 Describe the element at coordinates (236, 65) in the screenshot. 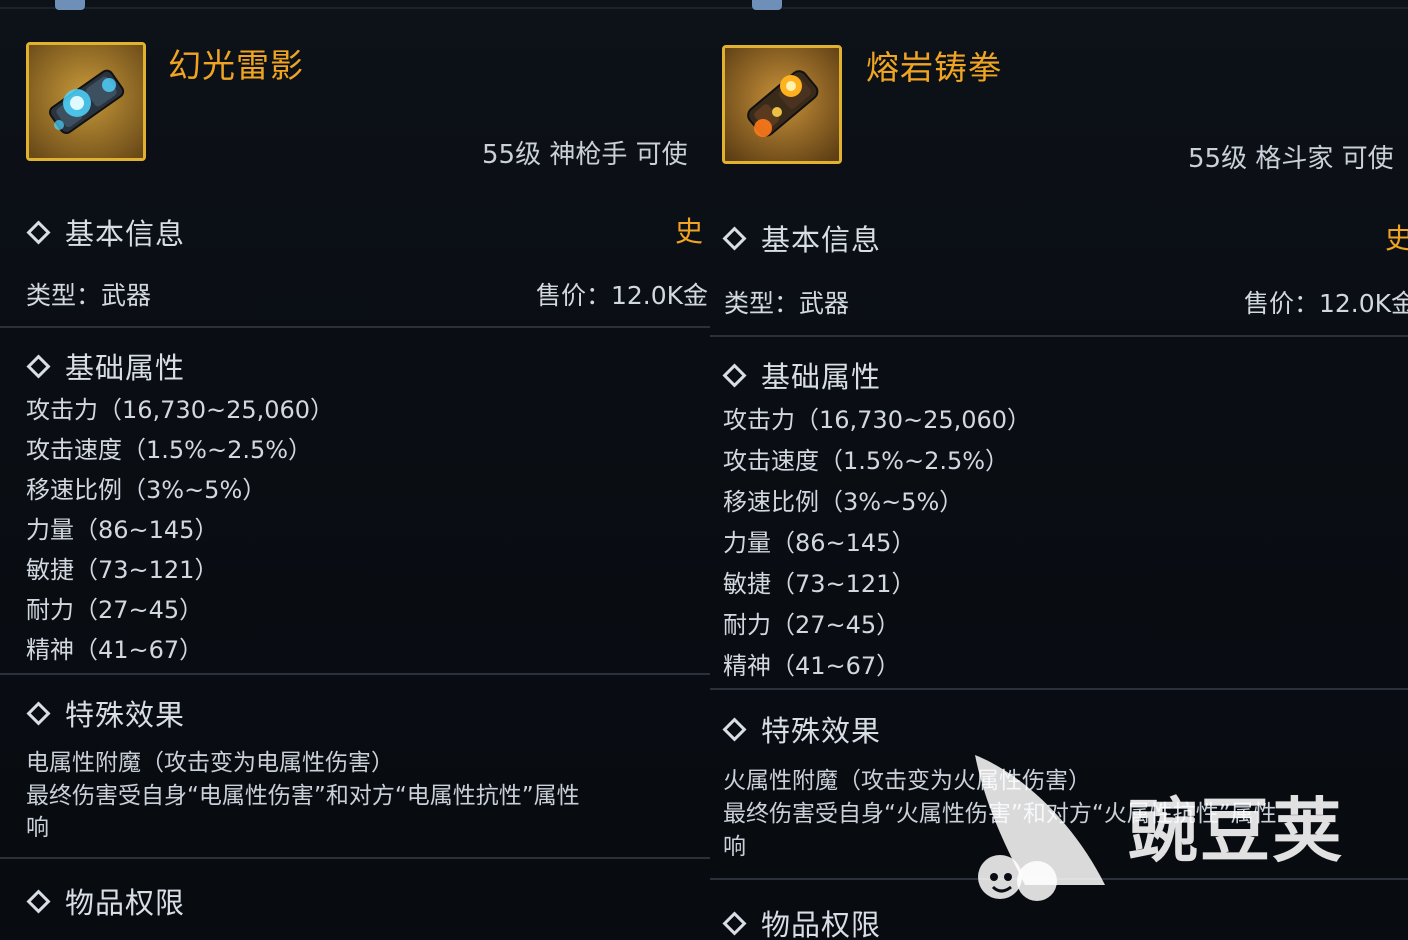

I see `item-name: 幻光雷影` at that location.